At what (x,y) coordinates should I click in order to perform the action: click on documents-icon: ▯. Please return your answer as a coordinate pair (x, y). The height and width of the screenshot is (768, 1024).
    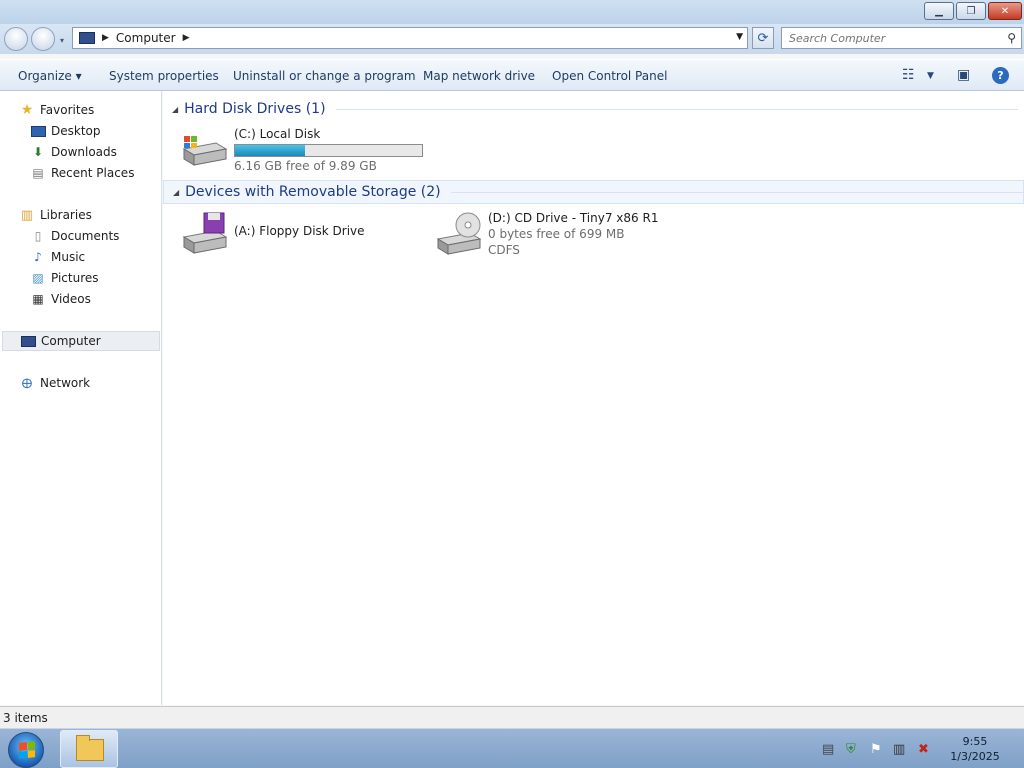
    Looking at the image, I should click on (38, 236).